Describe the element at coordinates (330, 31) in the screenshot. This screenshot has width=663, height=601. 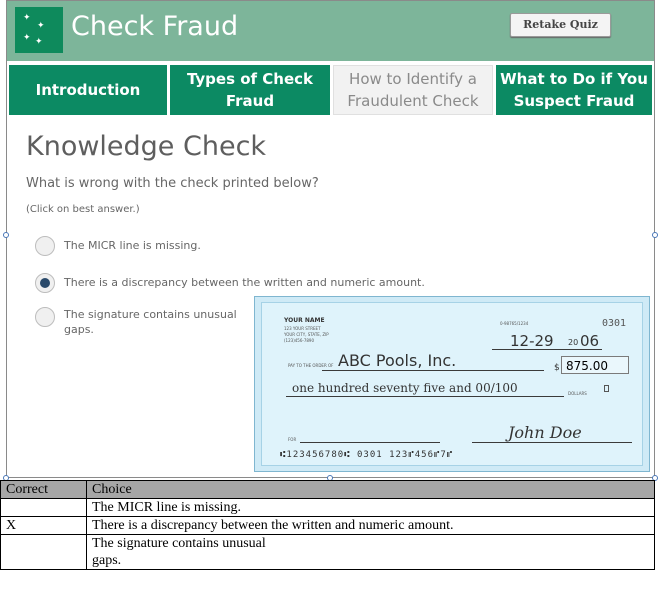
I see `header-bar: ✦ ✦ ✦ ✦ Check Fraud Retake Quiz` at that location.